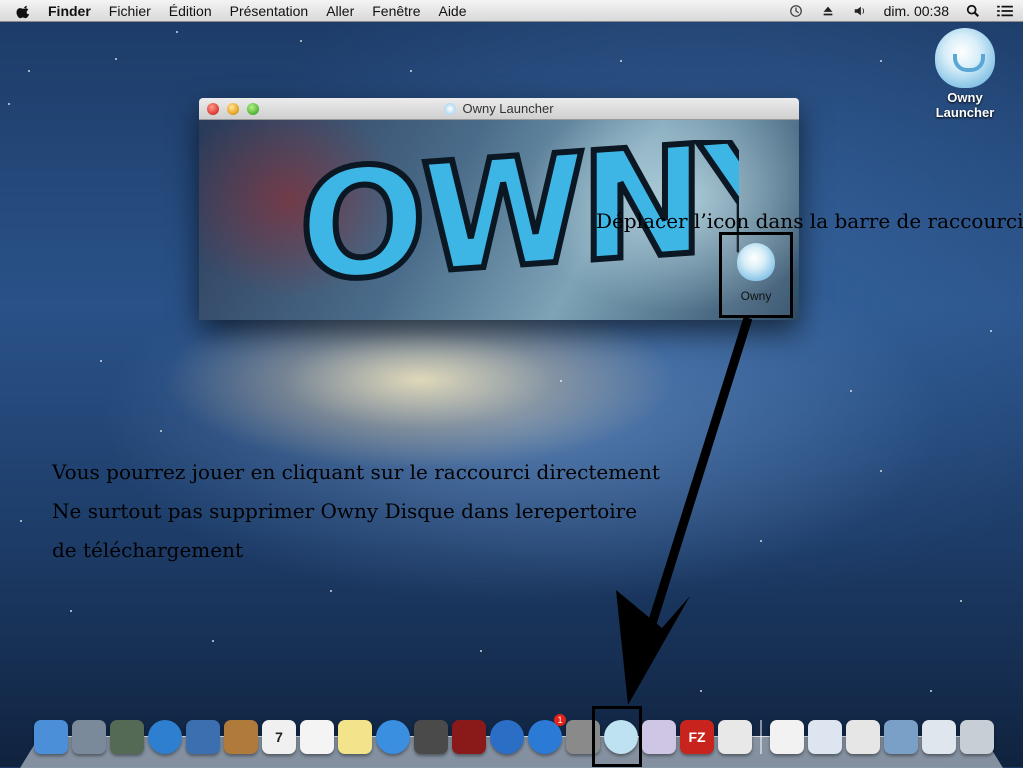  Describe the element at coordinates (863, 737) in the screenshot. I see `filezilla-window-icon` at that location.